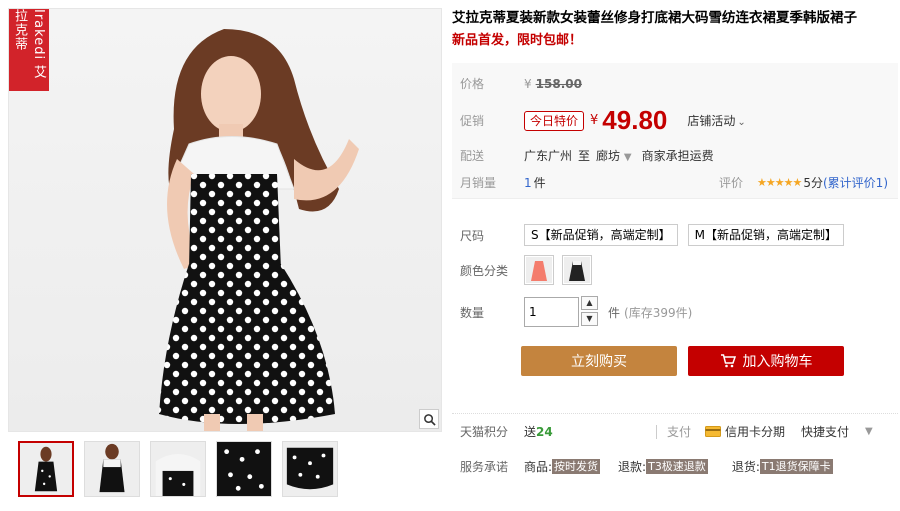  What do you see at coordinates (539, 183) in the screenshot?
I see `sales-unit: 件` at bounding box center [539, 183].